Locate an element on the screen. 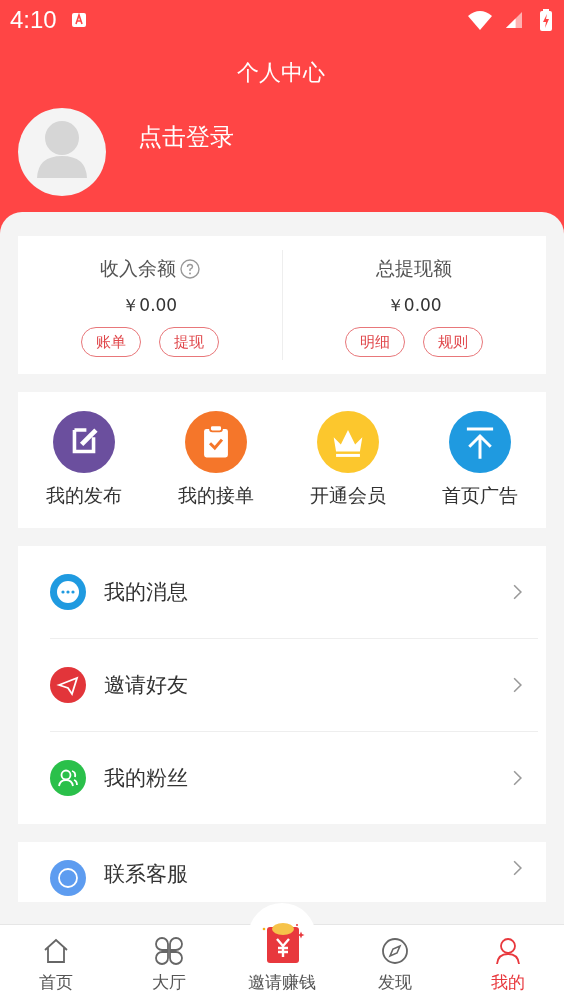 The width and height of the screenshot is (564, 1004). page-title: 个人中心 is located at coordinates (281, 73).